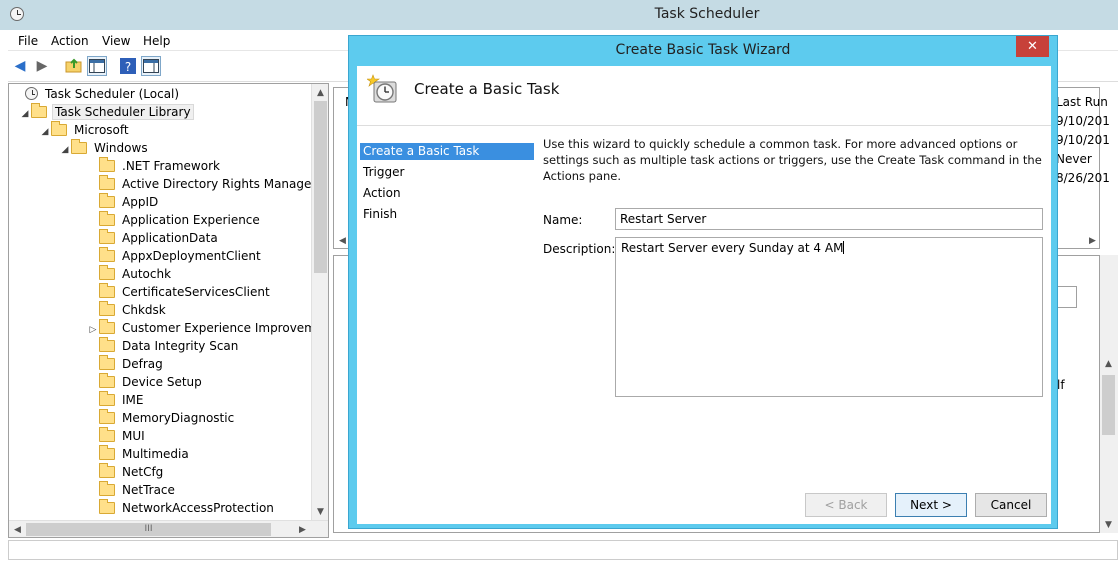 The height and width of the screenshot is (570, 1118). I want to click on tree-item: Autochk, so click(130, 274).